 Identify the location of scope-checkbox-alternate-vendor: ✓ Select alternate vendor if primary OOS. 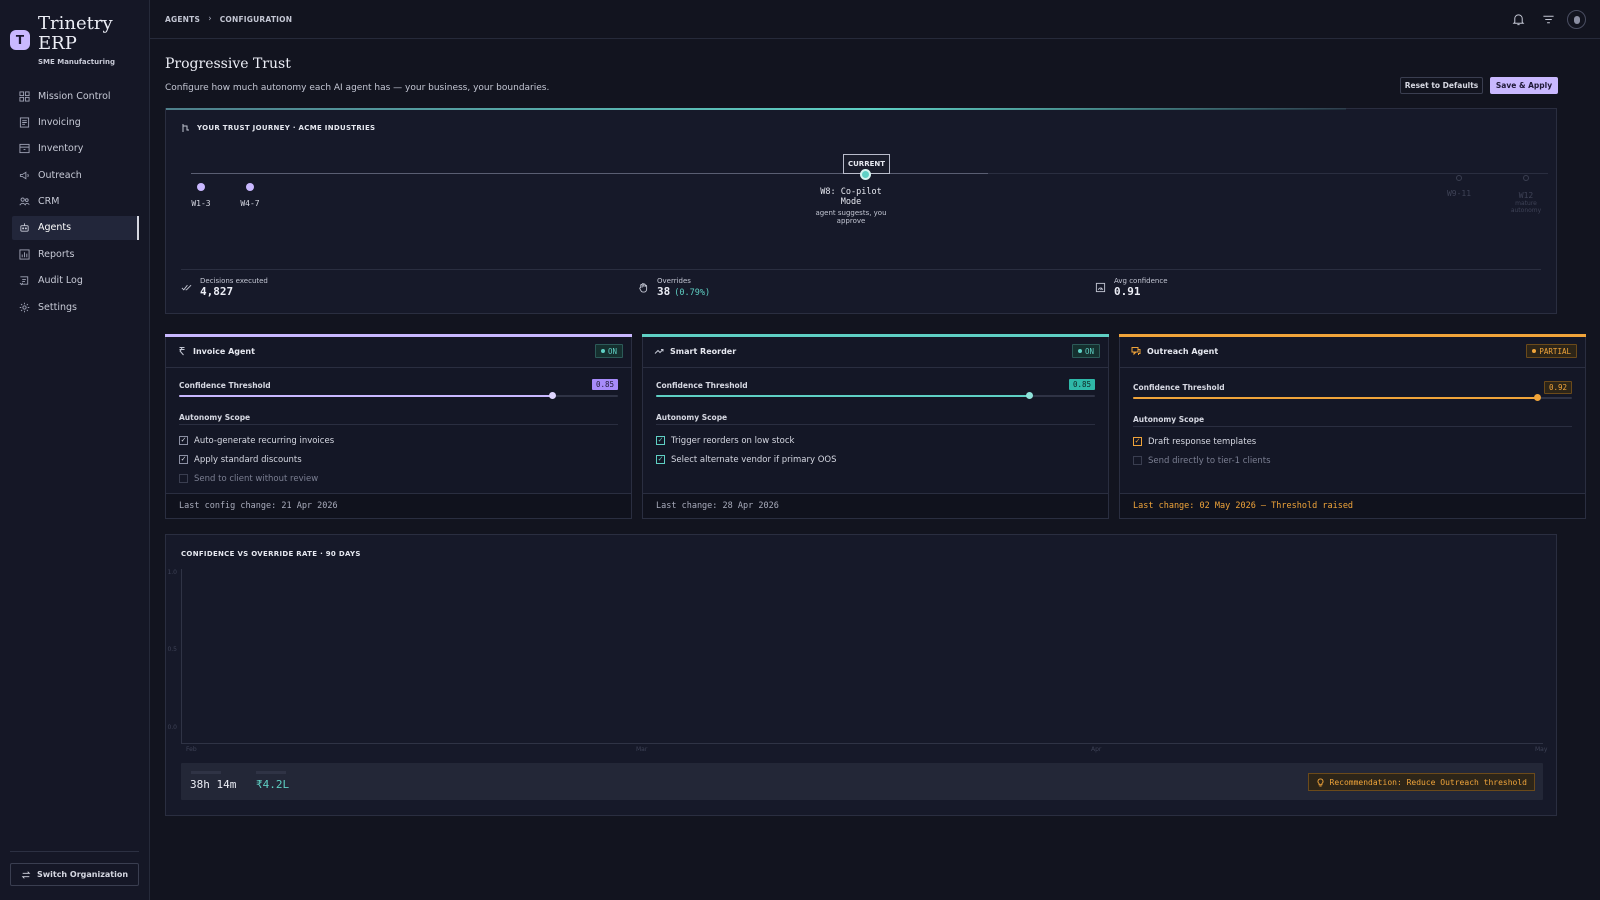
(746, 459).